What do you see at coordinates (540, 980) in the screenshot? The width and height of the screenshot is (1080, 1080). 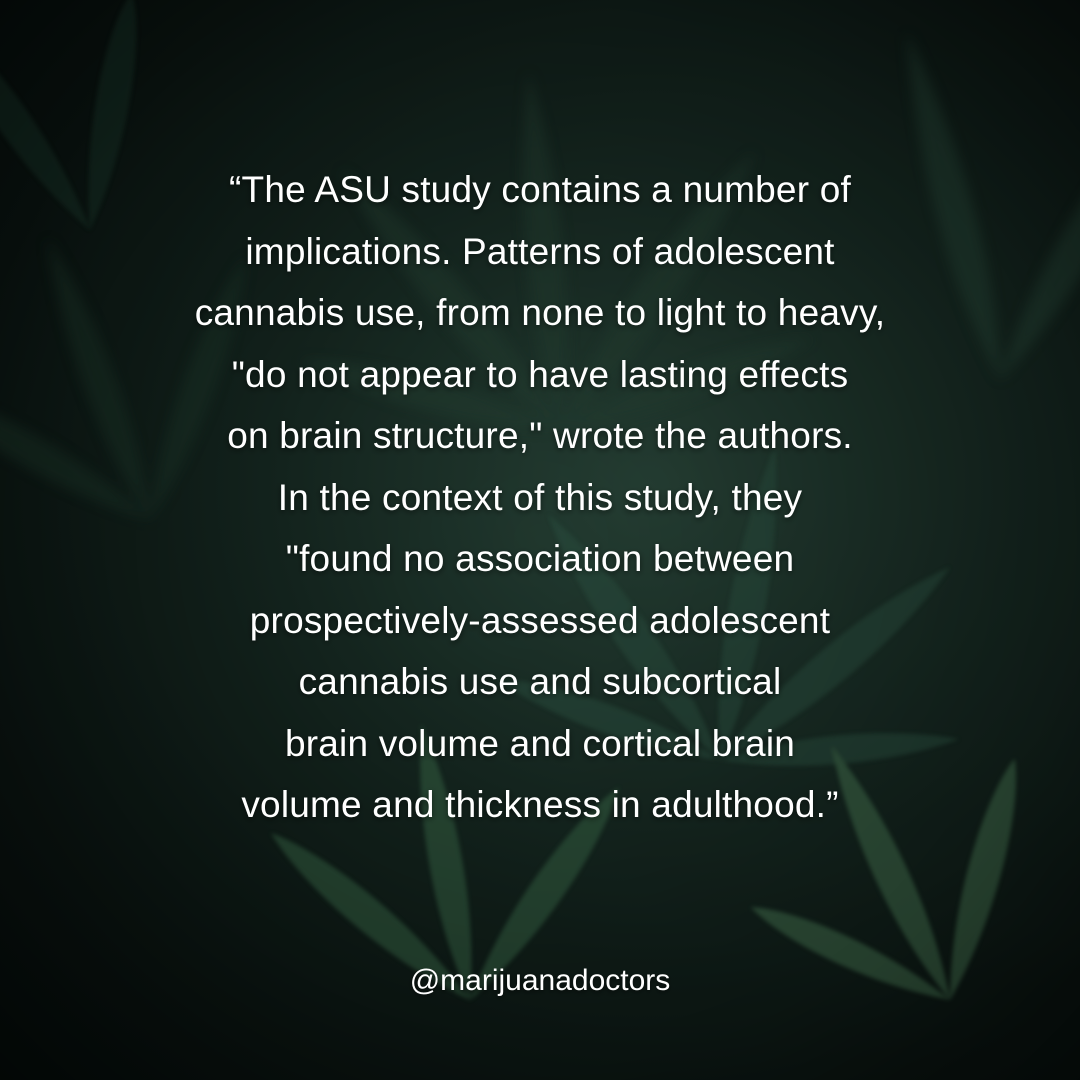 I see `social-handle: @marijuanadoctors` at bounding box center [540, 980].